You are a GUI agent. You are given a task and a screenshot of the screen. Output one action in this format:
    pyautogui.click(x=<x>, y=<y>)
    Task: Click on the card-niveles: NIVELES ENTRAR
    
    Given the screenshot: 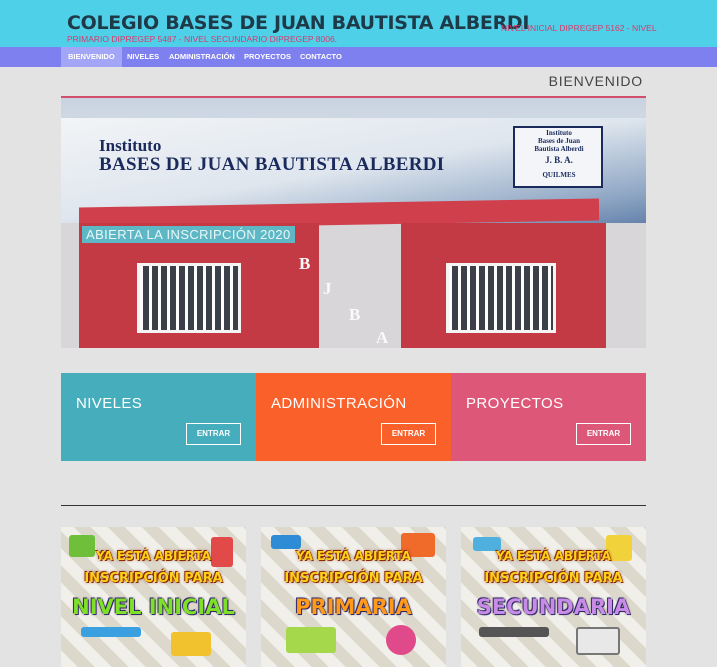 What is the action you would take?
    pyautogui.click(x=158, y=417)
    